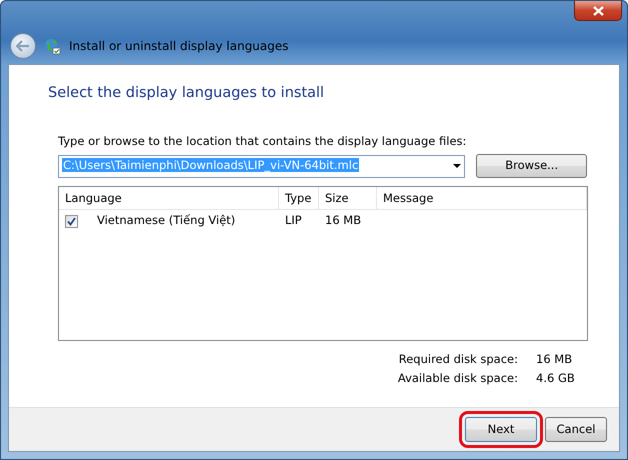 Image resolution: width=628 pixels, height=460 pixels. I want to click on window-title: Install or uninstall display languages, so click(179, 46).